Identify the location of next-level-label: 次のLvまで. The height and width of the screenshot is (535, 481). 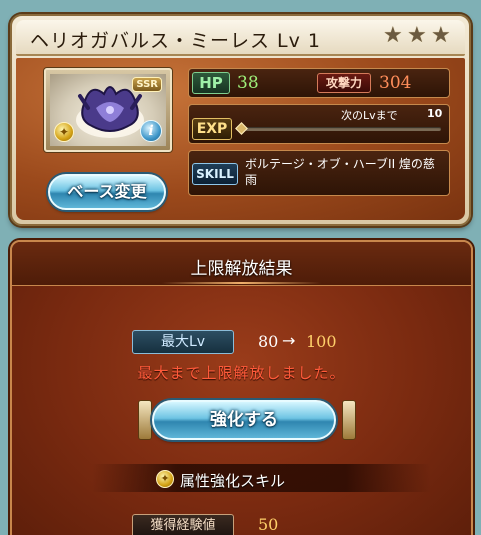
(369, 115).